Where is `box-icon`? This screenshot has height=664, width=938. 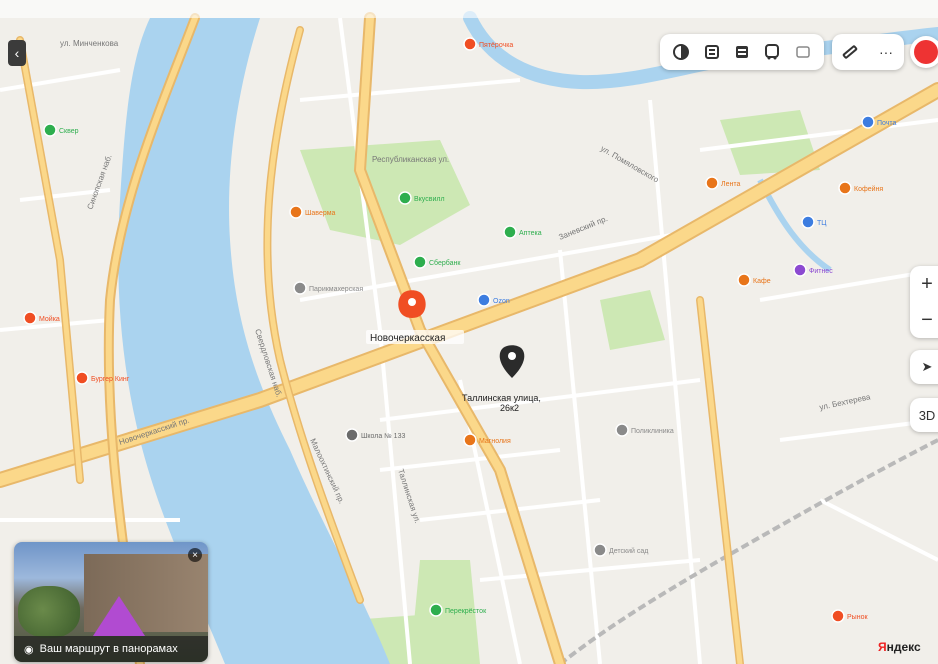
box-icon is located at coordinates (484, 300).